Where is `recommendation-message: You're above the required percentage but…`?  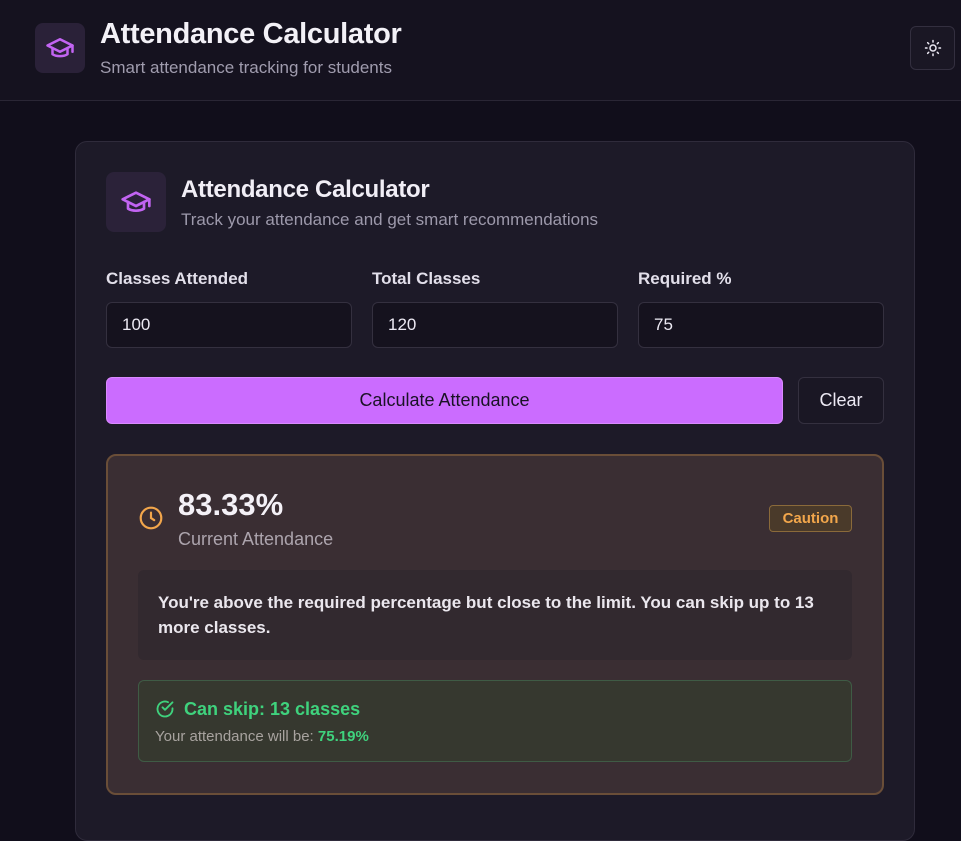 recommendation-message: You're above the required percentage but… is located at coordinates (495, 615).